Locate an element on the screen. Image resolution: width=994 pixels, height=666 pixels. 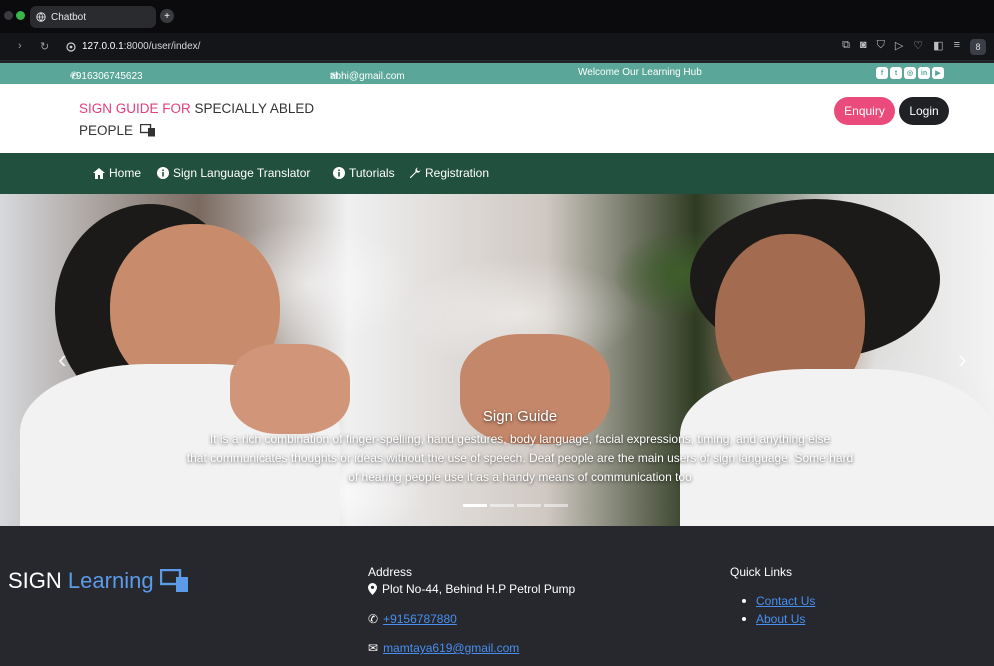
instagram-icon: ◎ is located at coordinates (910, 73).